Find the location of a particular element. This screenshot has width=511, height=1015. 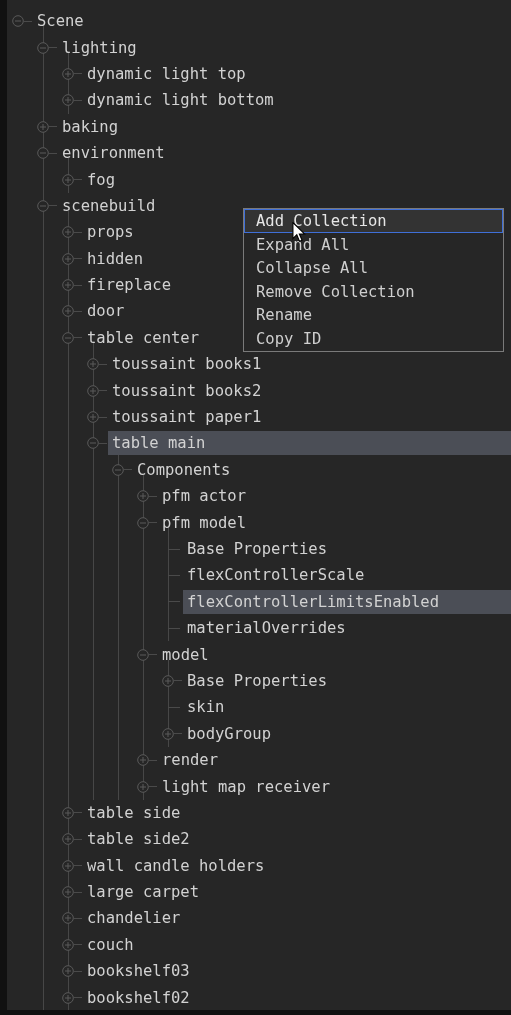

tree-item: dynamic light bottom is located at coordinates (297, 100).